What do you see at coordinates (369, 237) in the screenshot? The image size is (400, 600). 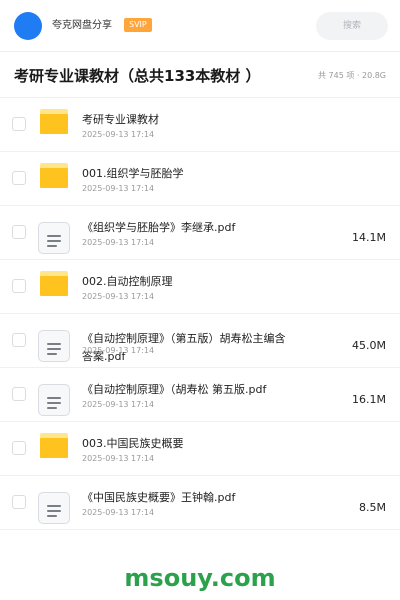 I see `item-size: 14.1M` at bounding box center [369, 237].